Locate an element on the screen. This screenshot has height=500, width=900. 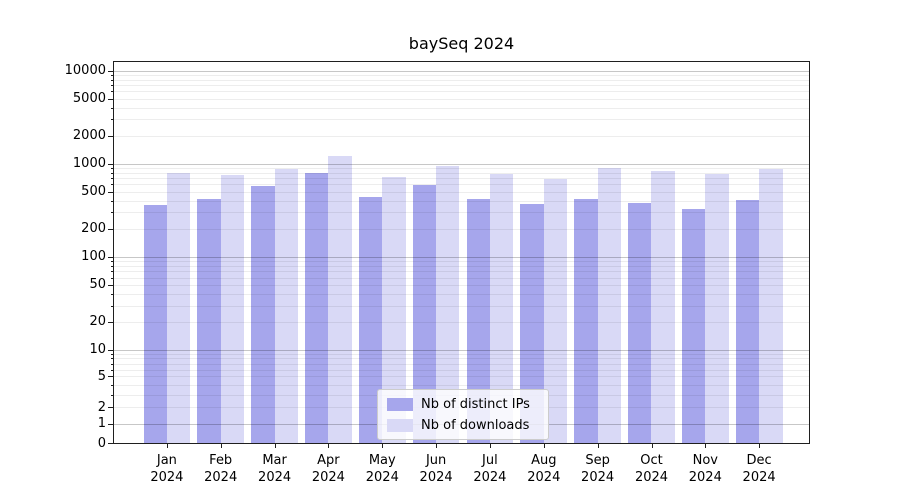
y-axis-tick-label: 10 is located at coordinates (97, 349).